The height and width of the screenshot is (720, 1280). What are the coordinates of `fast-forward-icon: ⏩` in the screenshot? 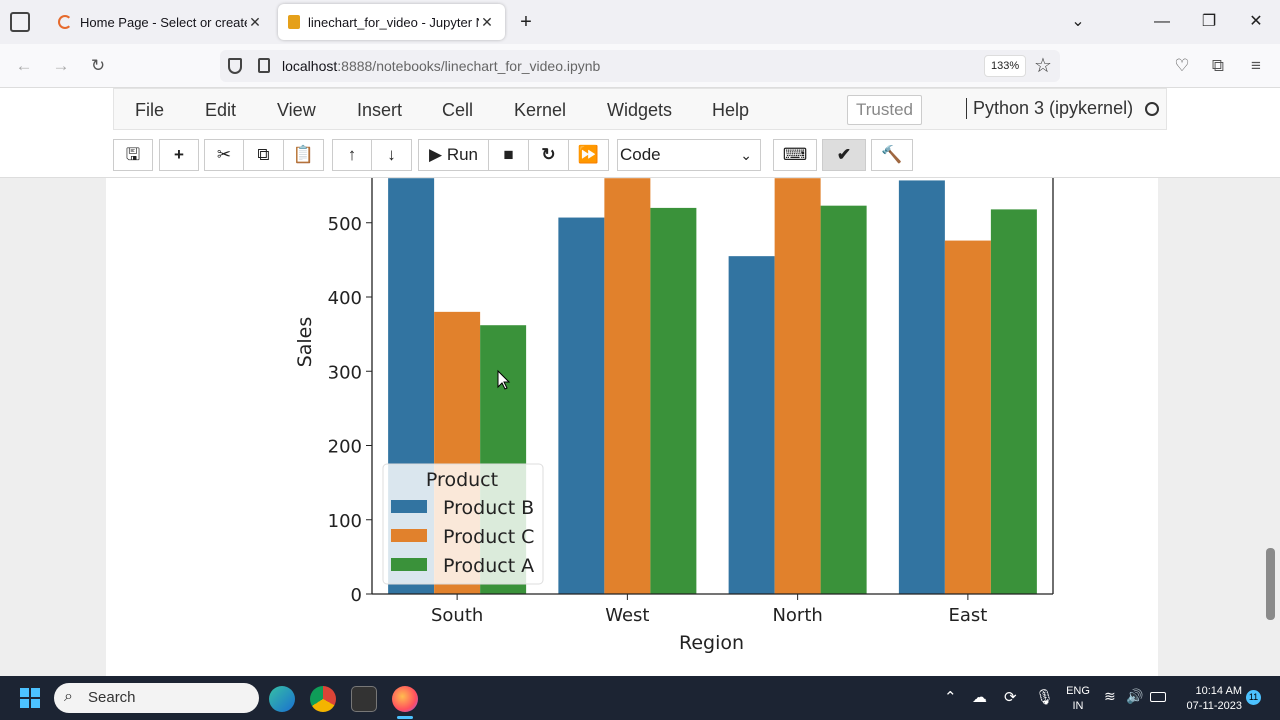 It's located at (589, 155).